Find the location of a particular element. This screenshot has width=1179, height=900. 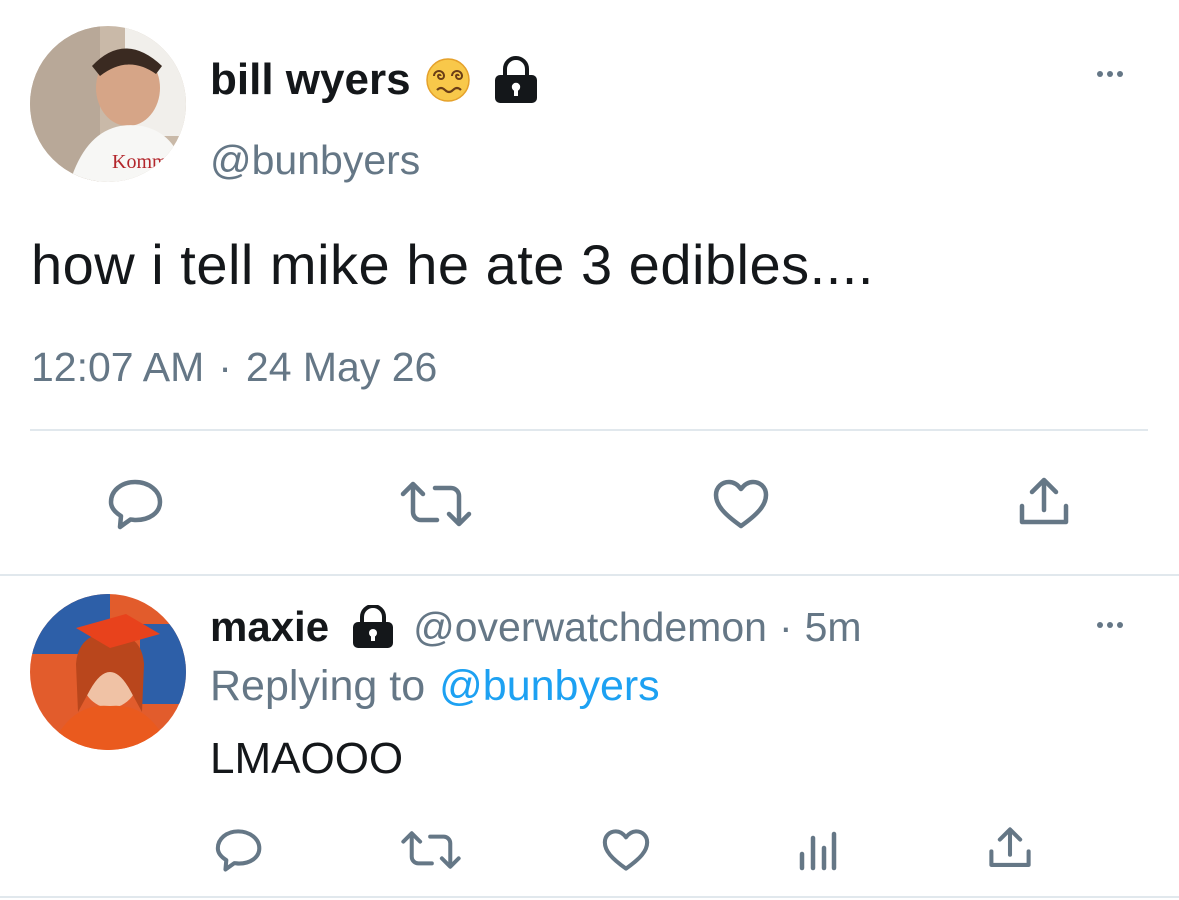

reply-author-avatar is located at coordinates (108, 672).